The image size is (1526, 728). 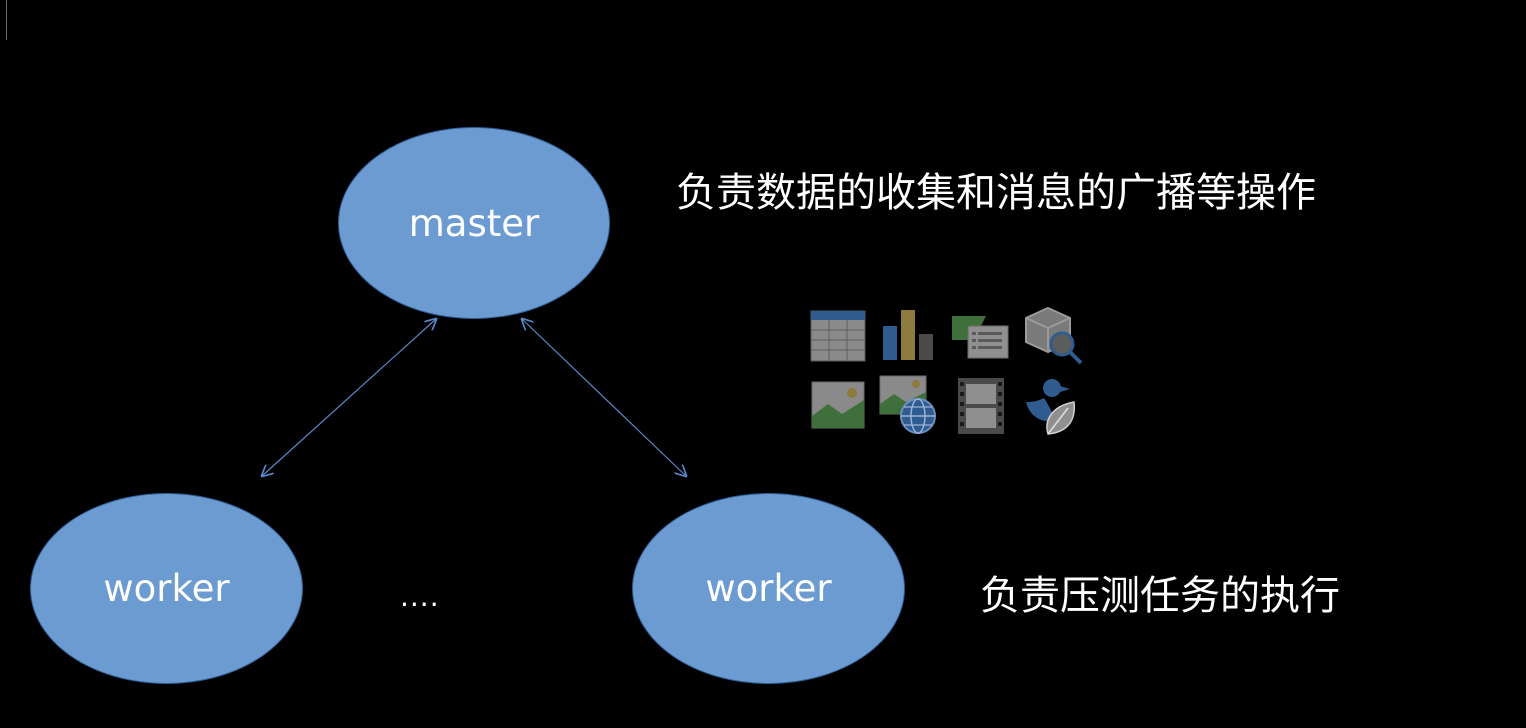 I want to click on worker-caption: 负责压测任务的执行, so click(x=1160, y=596).